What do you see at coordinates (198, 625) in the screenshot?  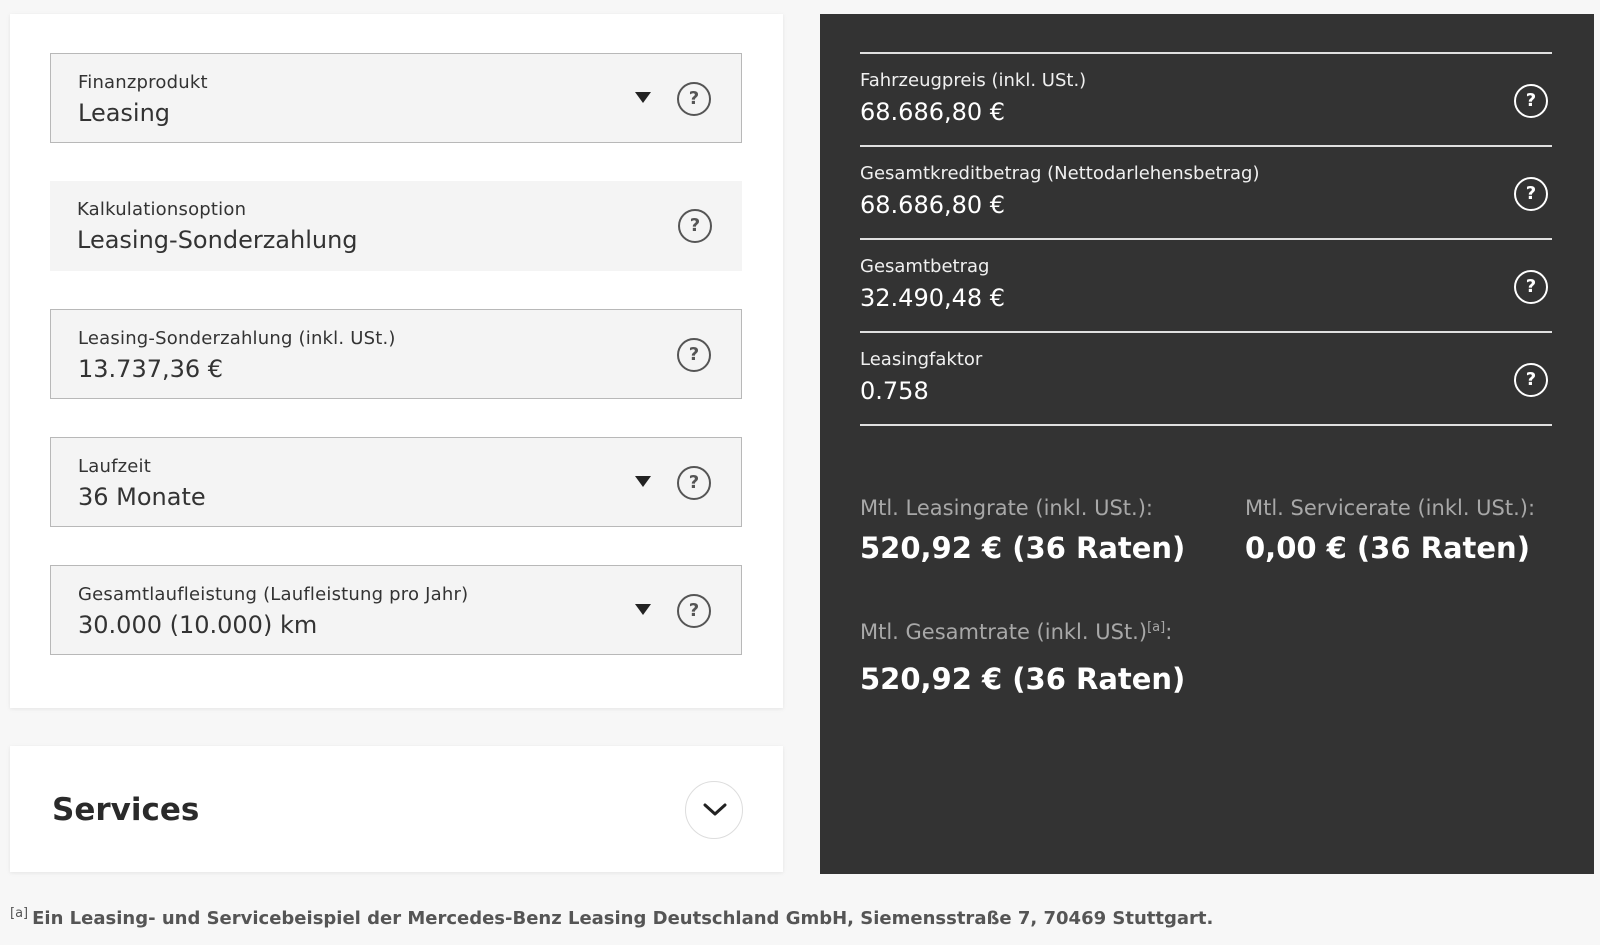 I see `field-value: 30.000 (10.000) km` at bounding box center [198, 625].